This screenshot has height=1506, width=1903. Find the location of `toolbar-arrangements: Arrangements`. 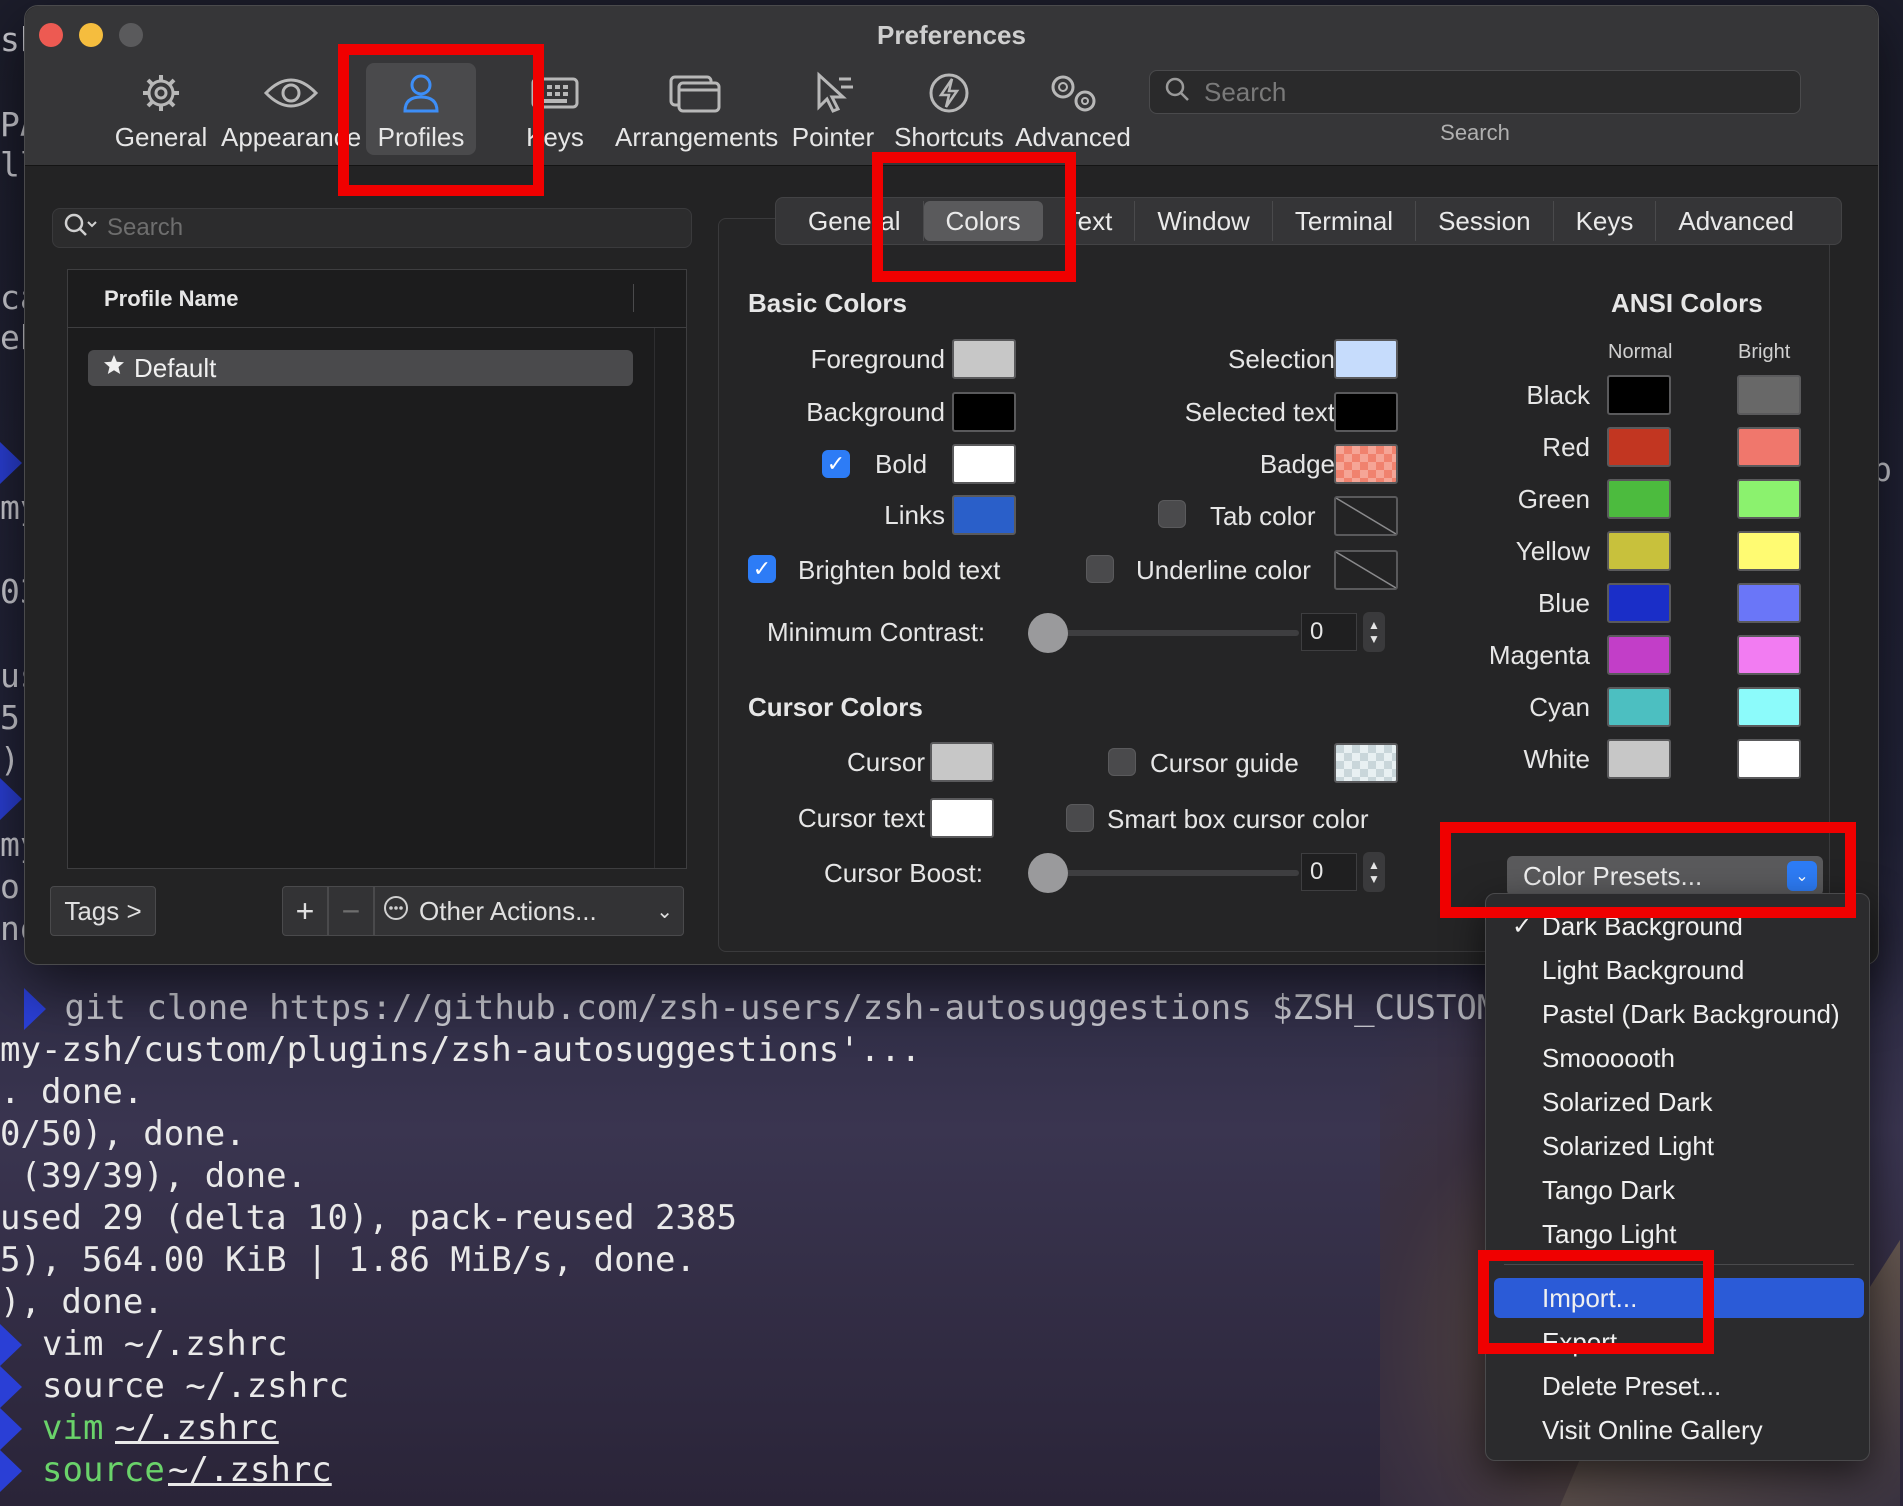

toolbar-arrangements: Arrangements is located at coordinates (696, 109).